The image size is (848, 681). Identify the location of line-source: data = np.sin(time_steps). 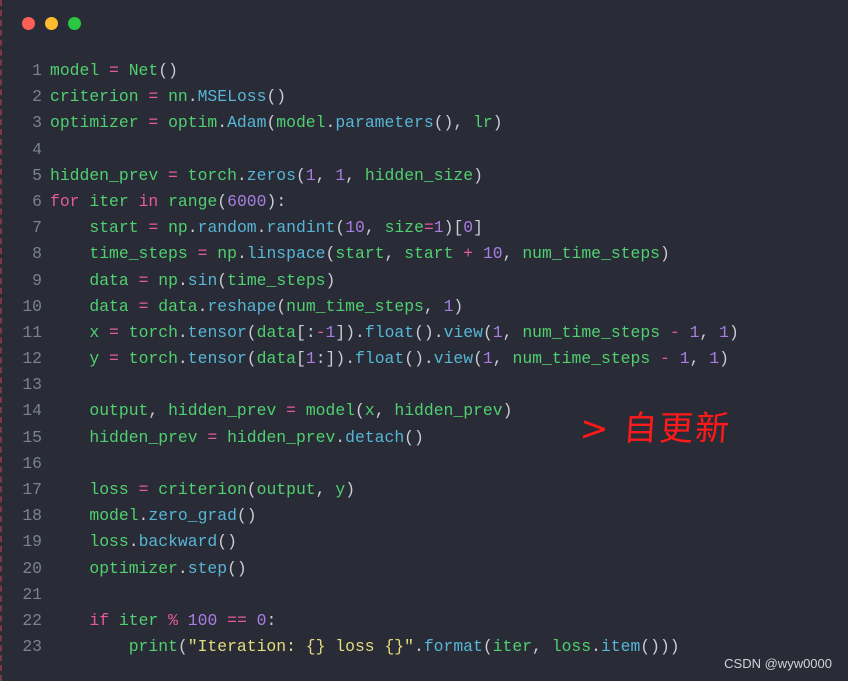
(192, 281).